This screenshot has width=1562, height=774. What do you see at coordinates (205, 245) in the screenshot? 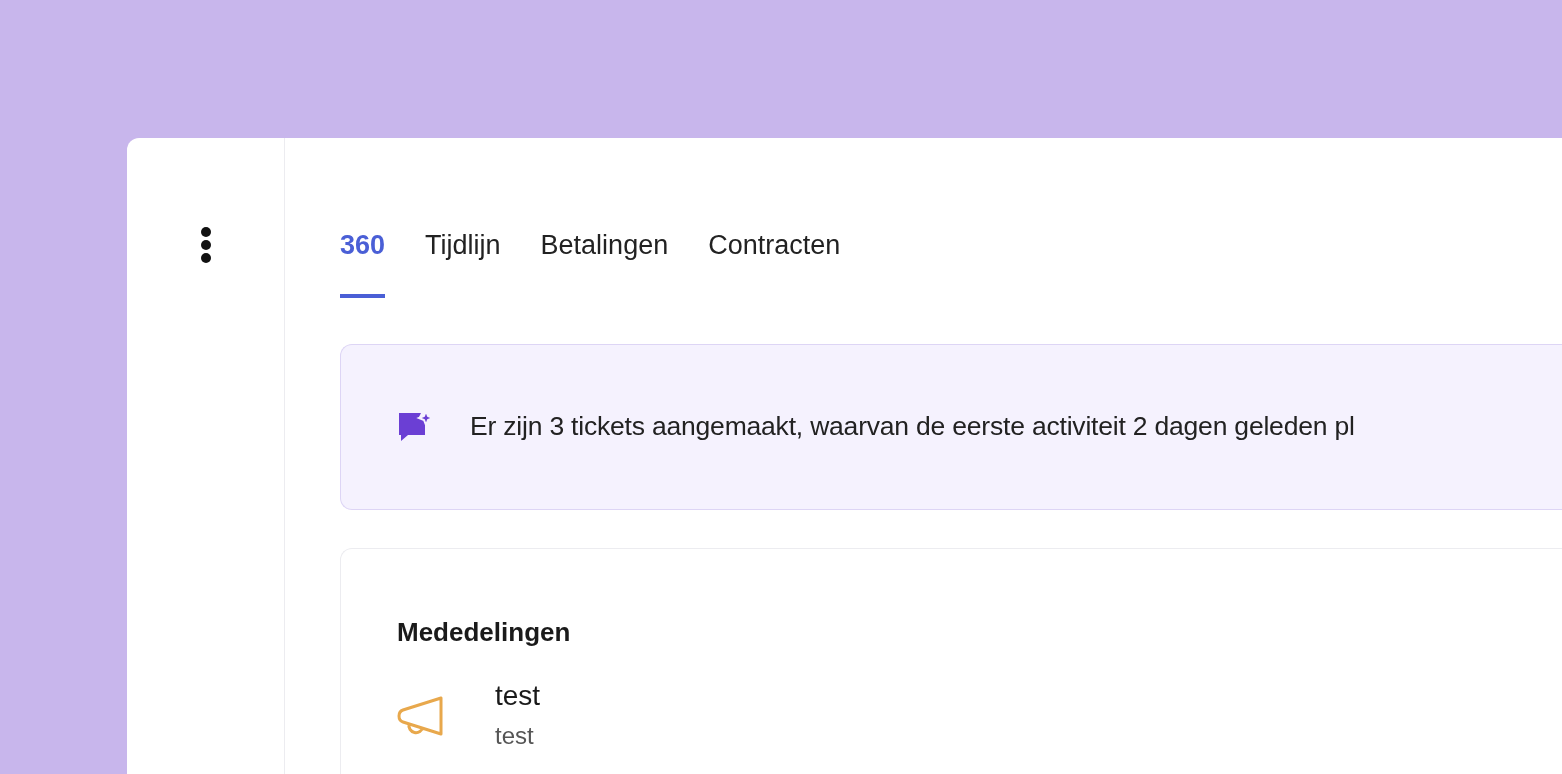
I see `more-options-icon` at bounding box center [205, 245].